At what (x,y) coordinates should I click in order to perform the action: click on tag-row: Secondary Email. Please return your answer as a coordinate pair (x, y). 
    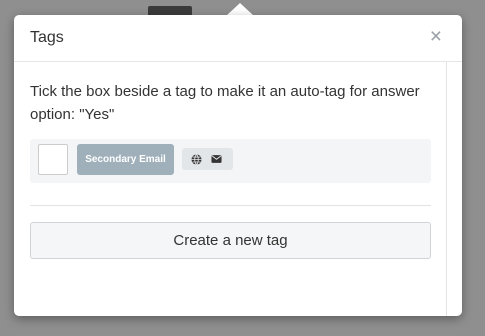
    Looking at the image, I should click on (230, 161).